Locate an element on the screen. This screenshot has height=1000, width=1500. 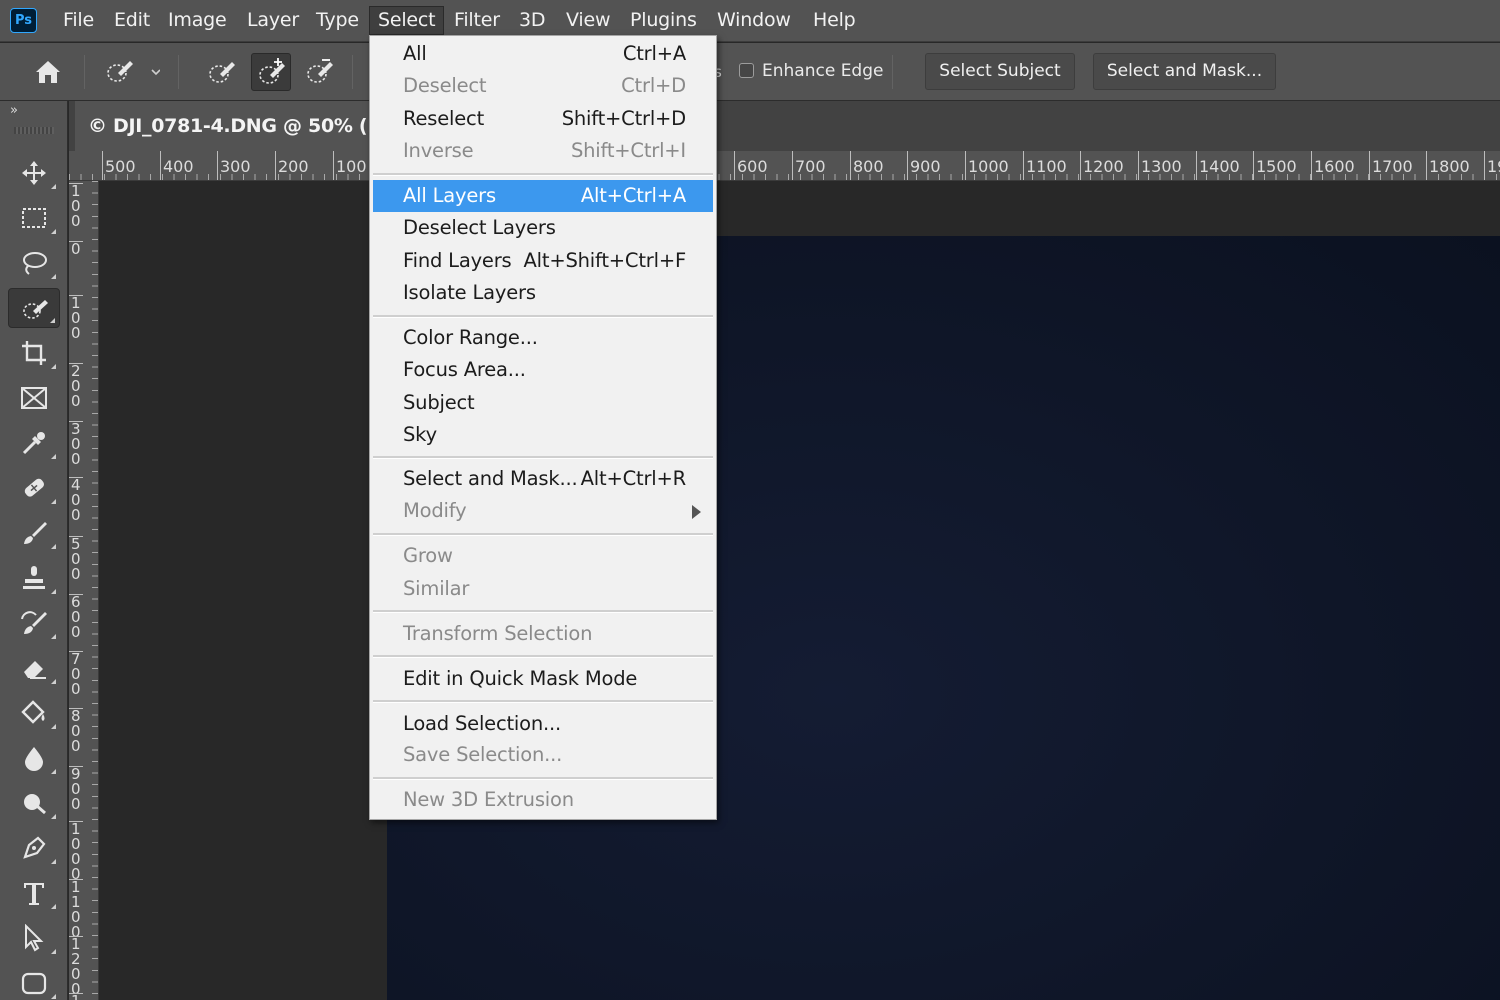
ruler-label: 1000 is located at coordinates (987, 165).